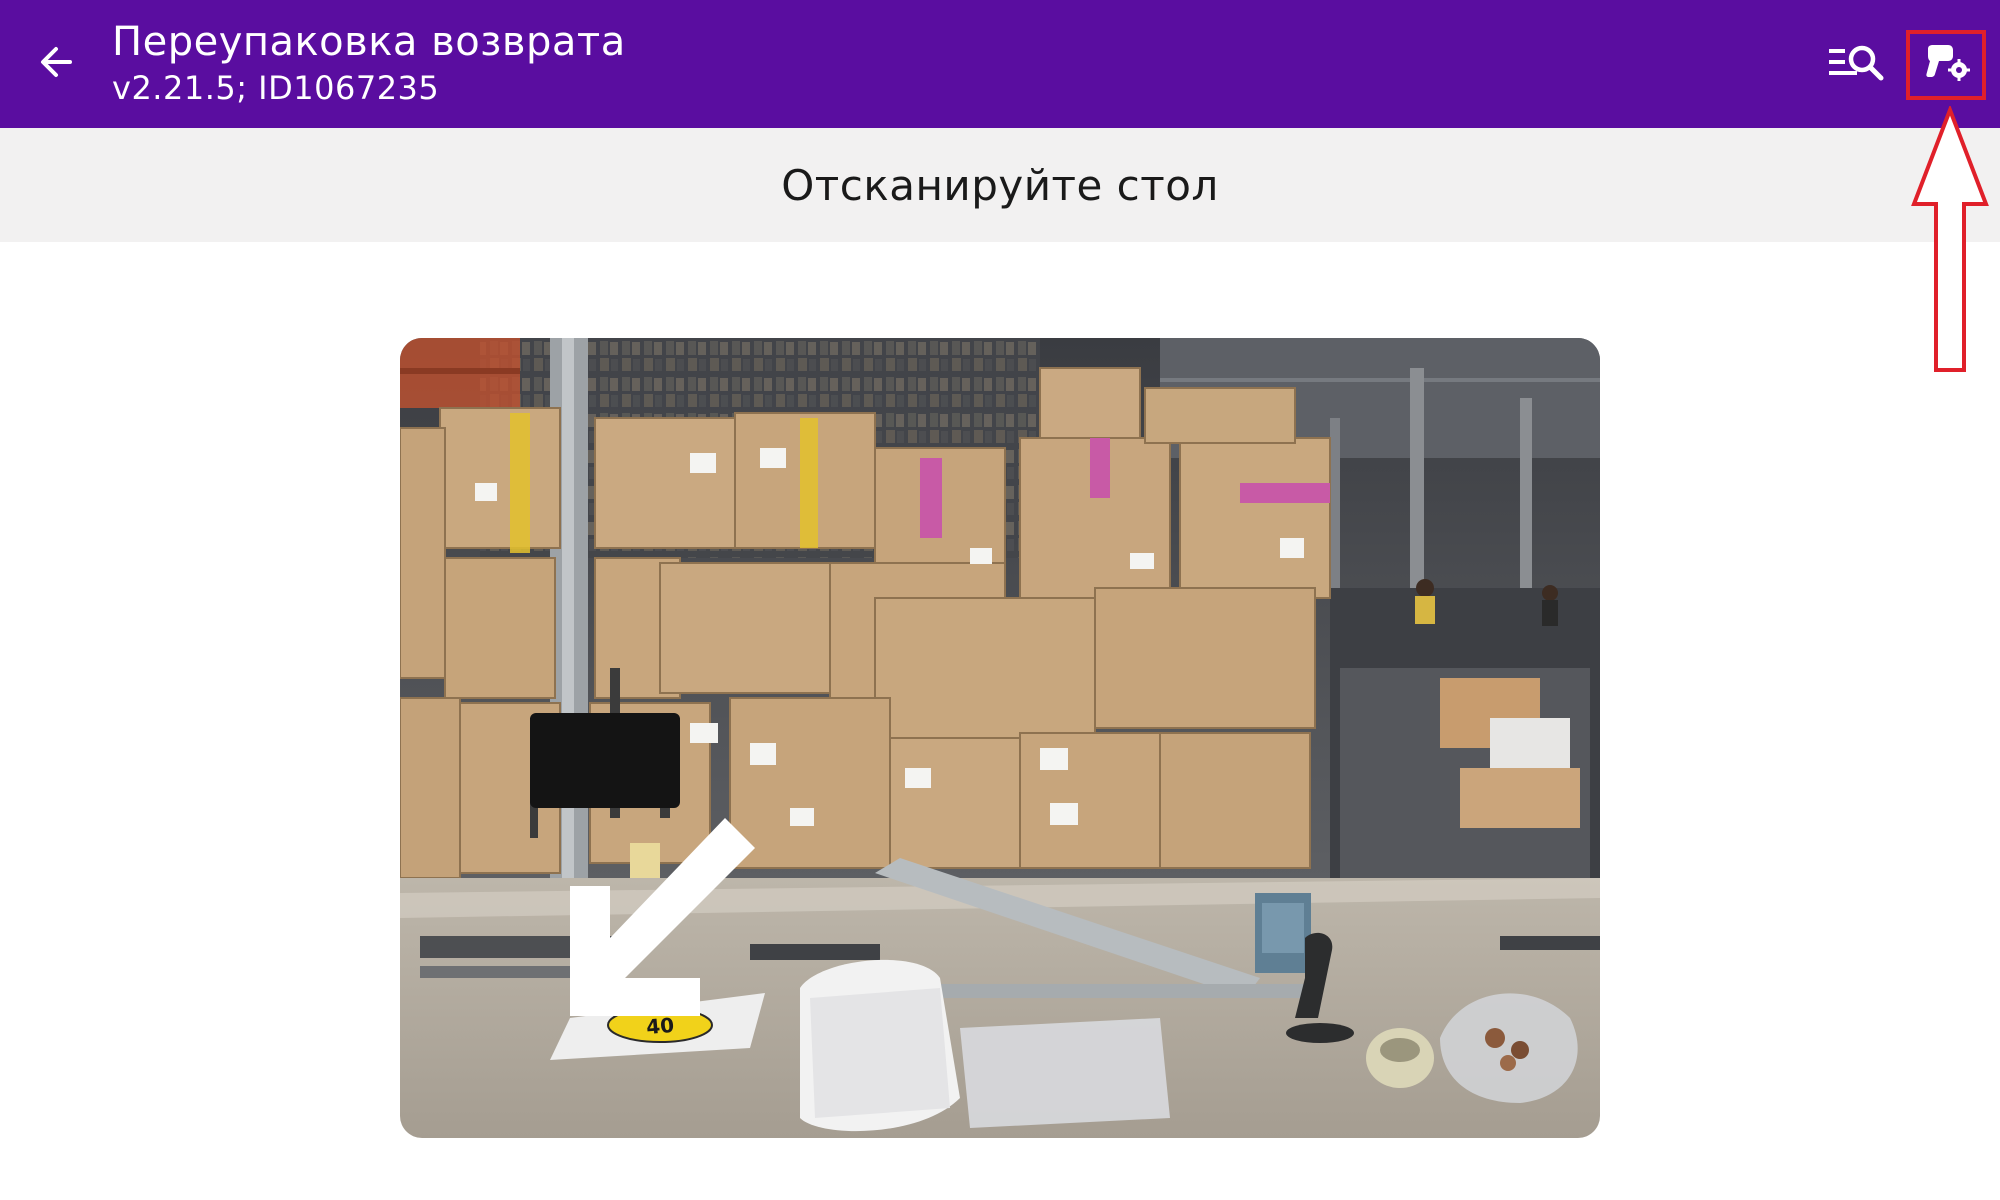 This screenshot has height=1200, width=2000. I want to click on title-block: Переупаковка возврата v2.21.5; ID1067235, so click(369, 63).